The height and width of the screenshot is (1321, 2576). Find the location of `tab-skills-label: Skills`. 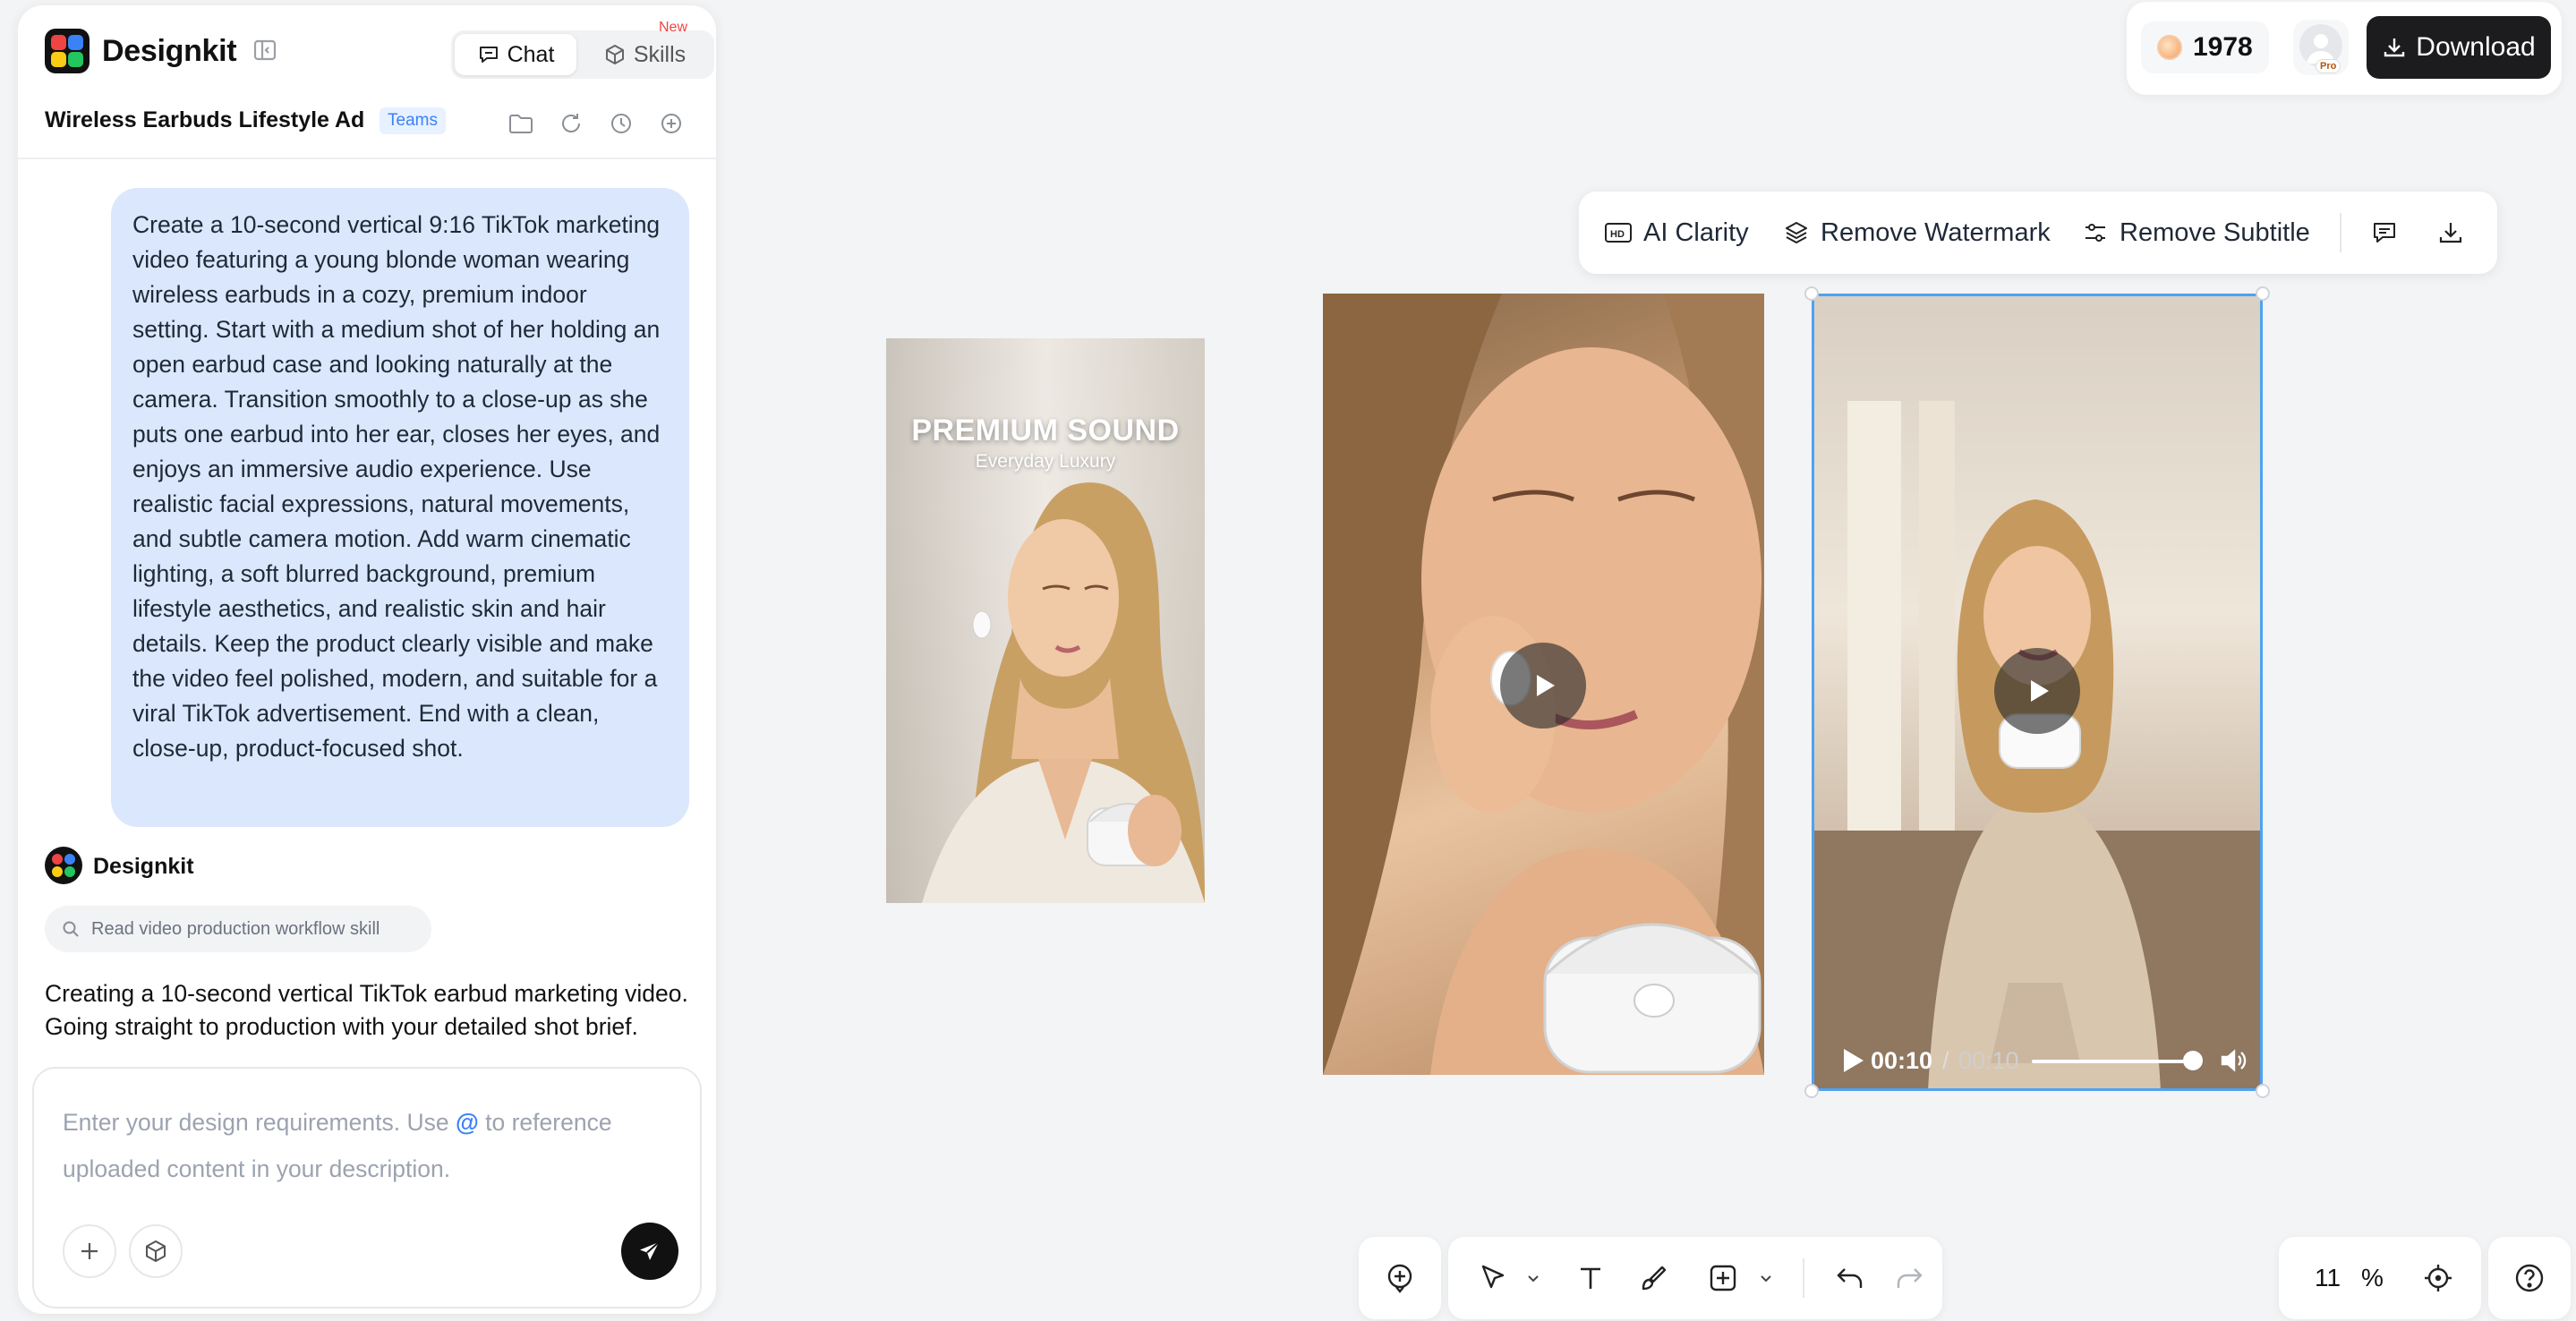

tab-skills-label: Skills is located at coordinates (660, 54).